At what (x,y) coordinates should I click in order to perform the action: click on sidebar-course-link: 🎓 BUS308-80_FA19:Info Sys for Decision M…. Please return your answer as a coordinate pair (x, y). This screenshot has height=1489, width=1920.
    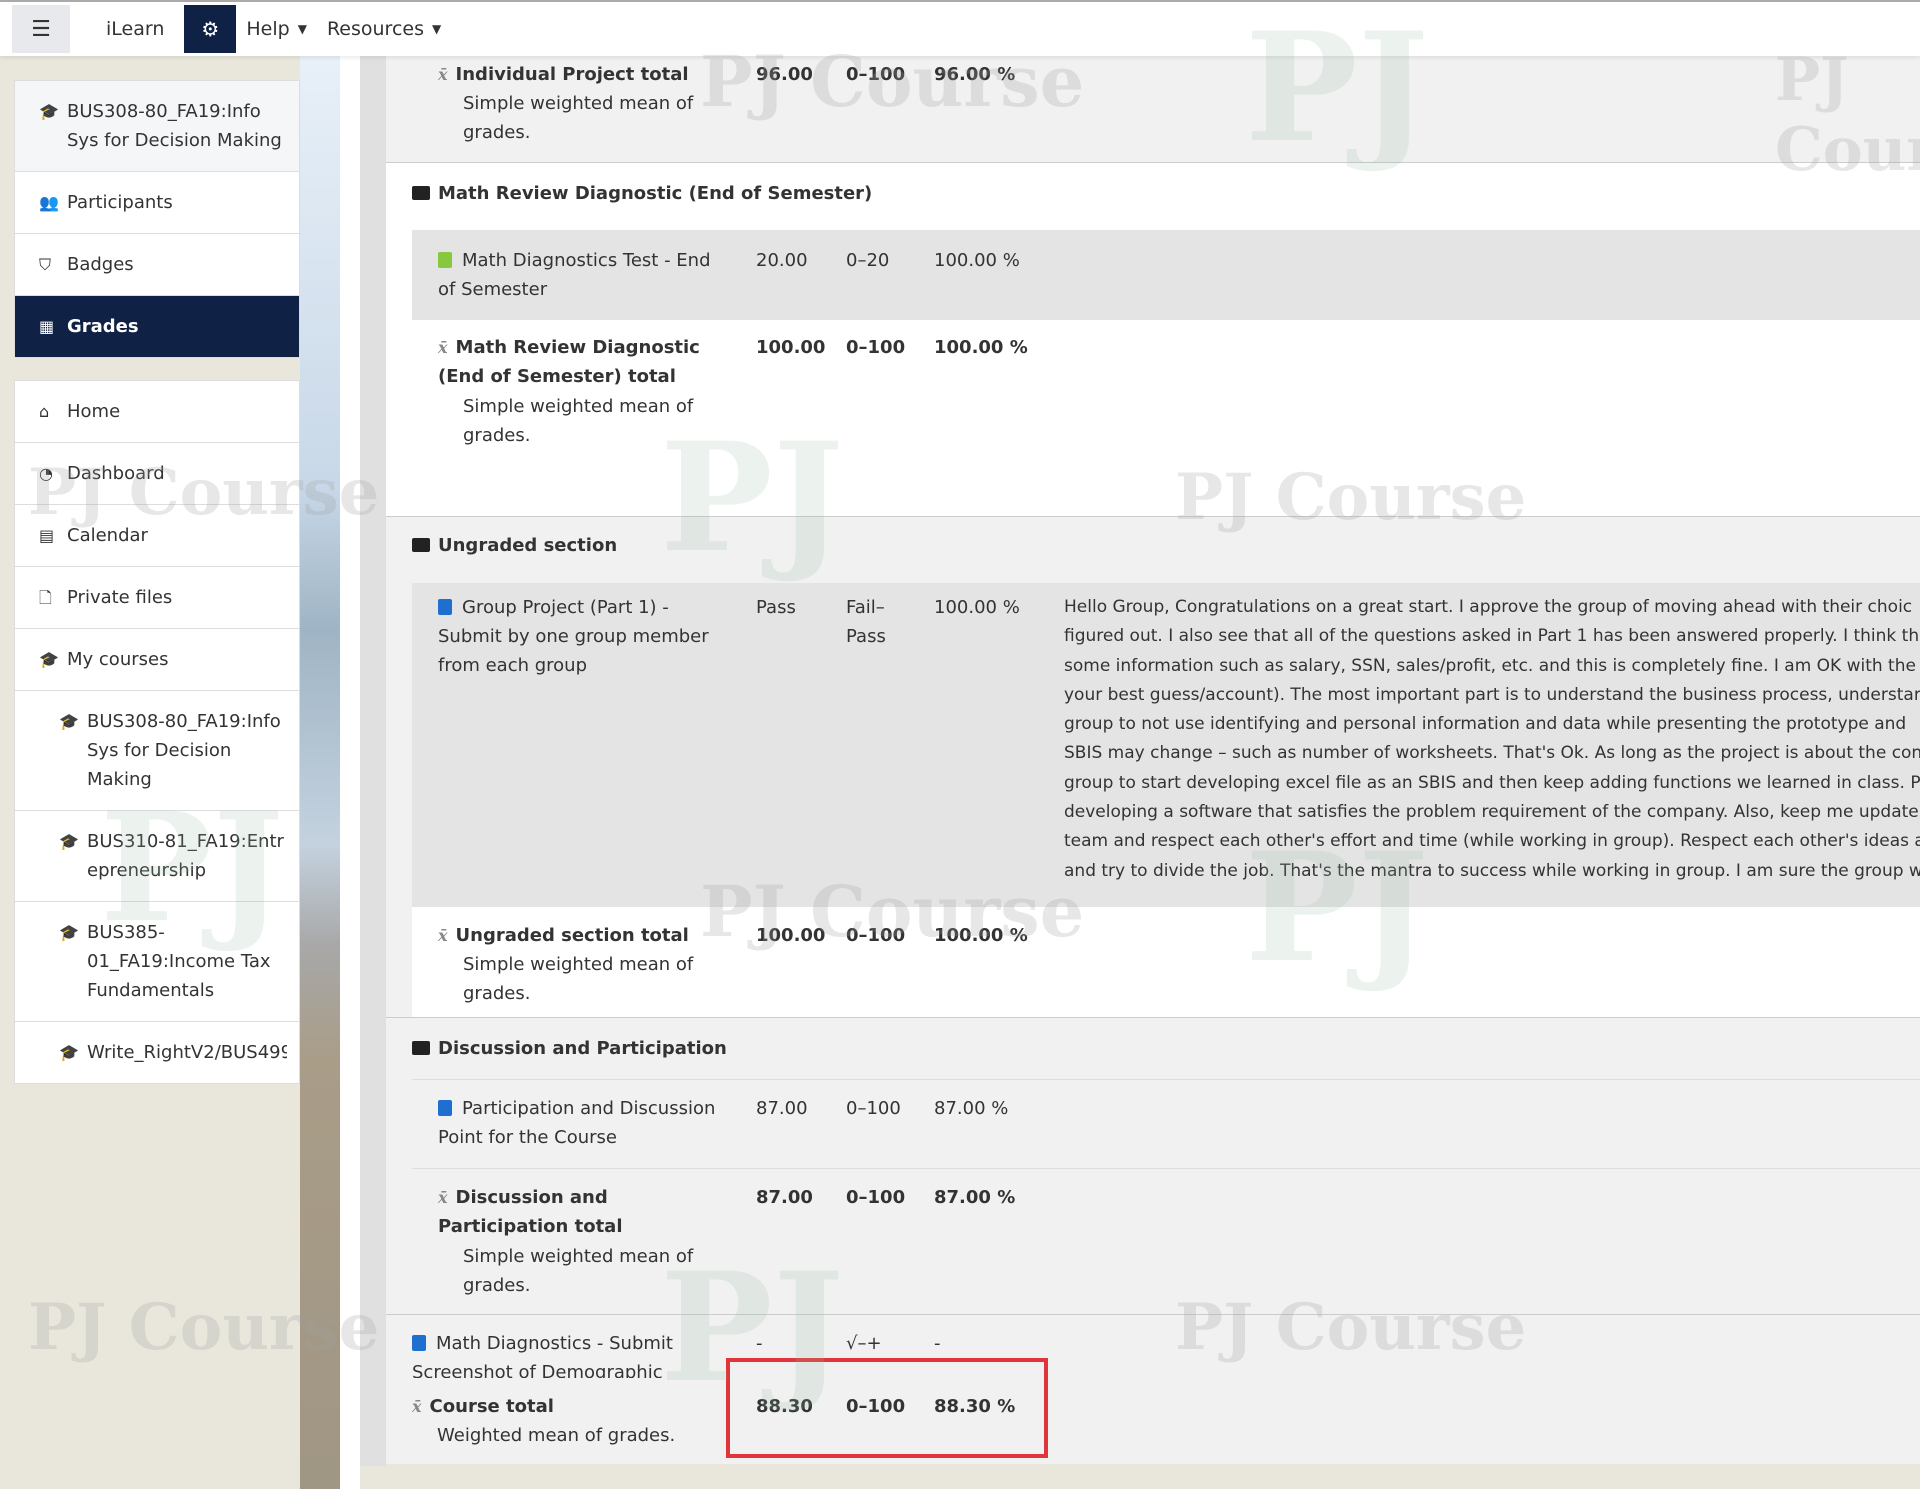
    Looking at the image, I should click on (157, 751).